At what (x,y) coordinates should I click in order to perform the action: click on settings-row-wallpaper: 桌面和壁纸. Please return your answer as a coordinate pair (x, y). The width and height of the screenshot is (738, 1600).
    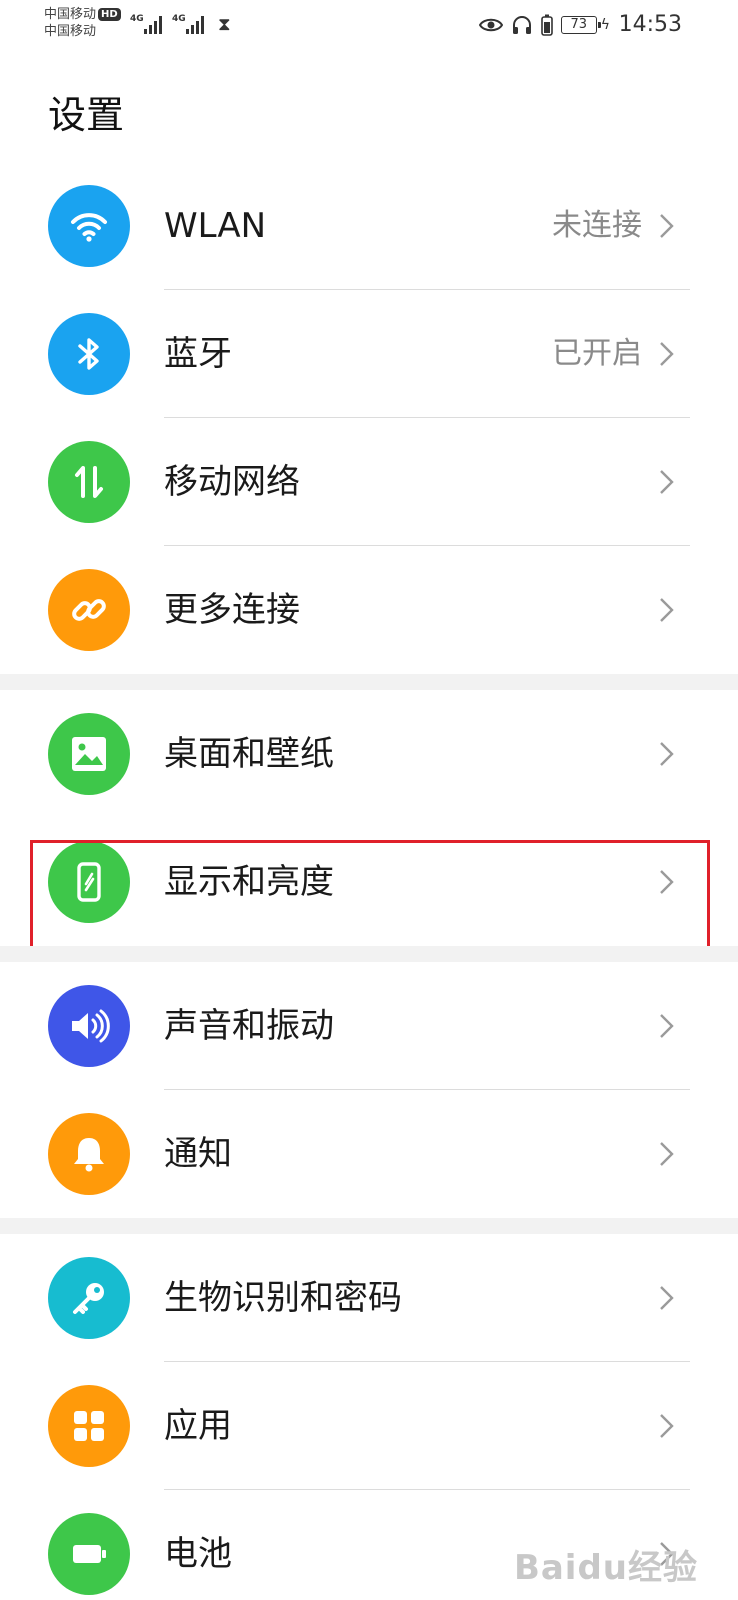
    Looking at the image, I should click on (369, 754).